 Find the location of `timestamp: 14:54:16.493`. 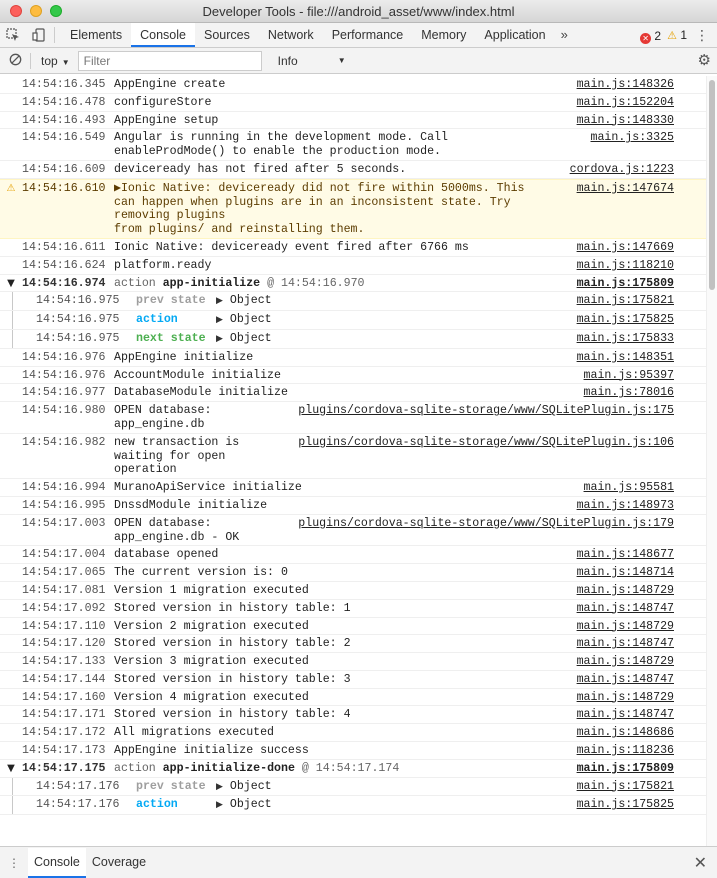

timestamp: 14:54:16.493 is located at coordinates (64, 120).